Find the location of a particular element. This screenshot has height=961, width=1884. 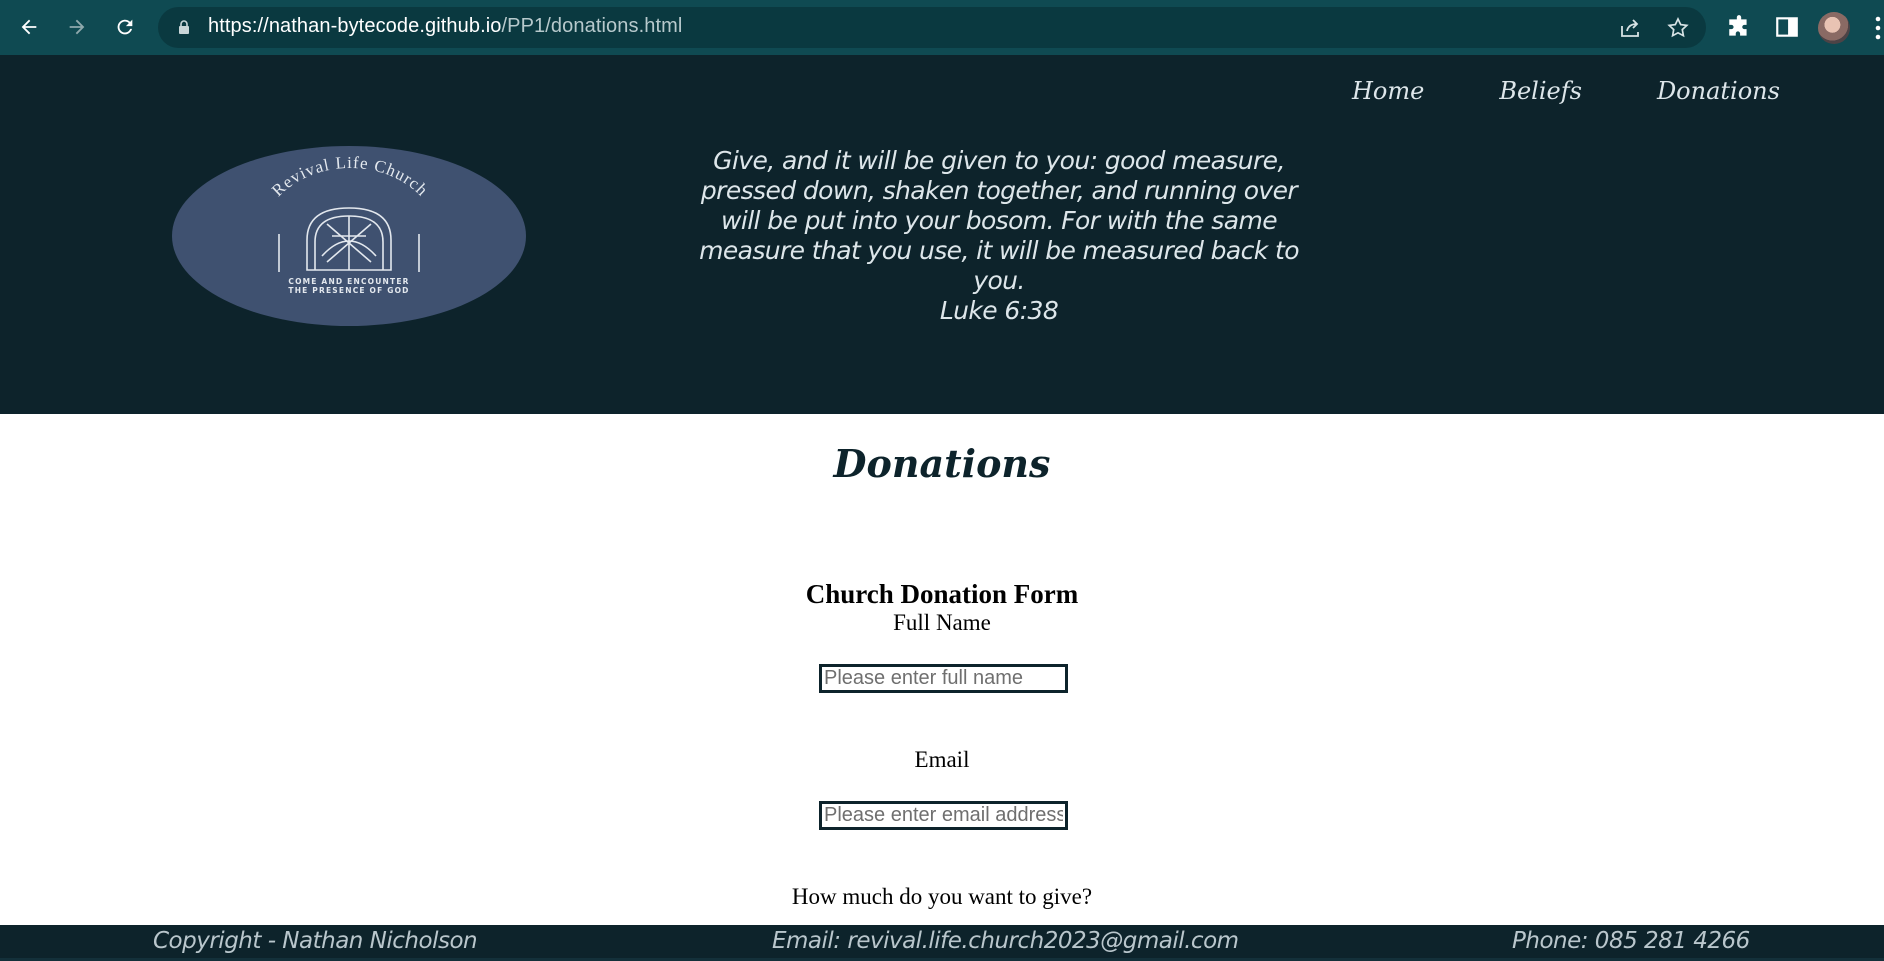

side-panel-icon is located at coordinates (1787, 27).